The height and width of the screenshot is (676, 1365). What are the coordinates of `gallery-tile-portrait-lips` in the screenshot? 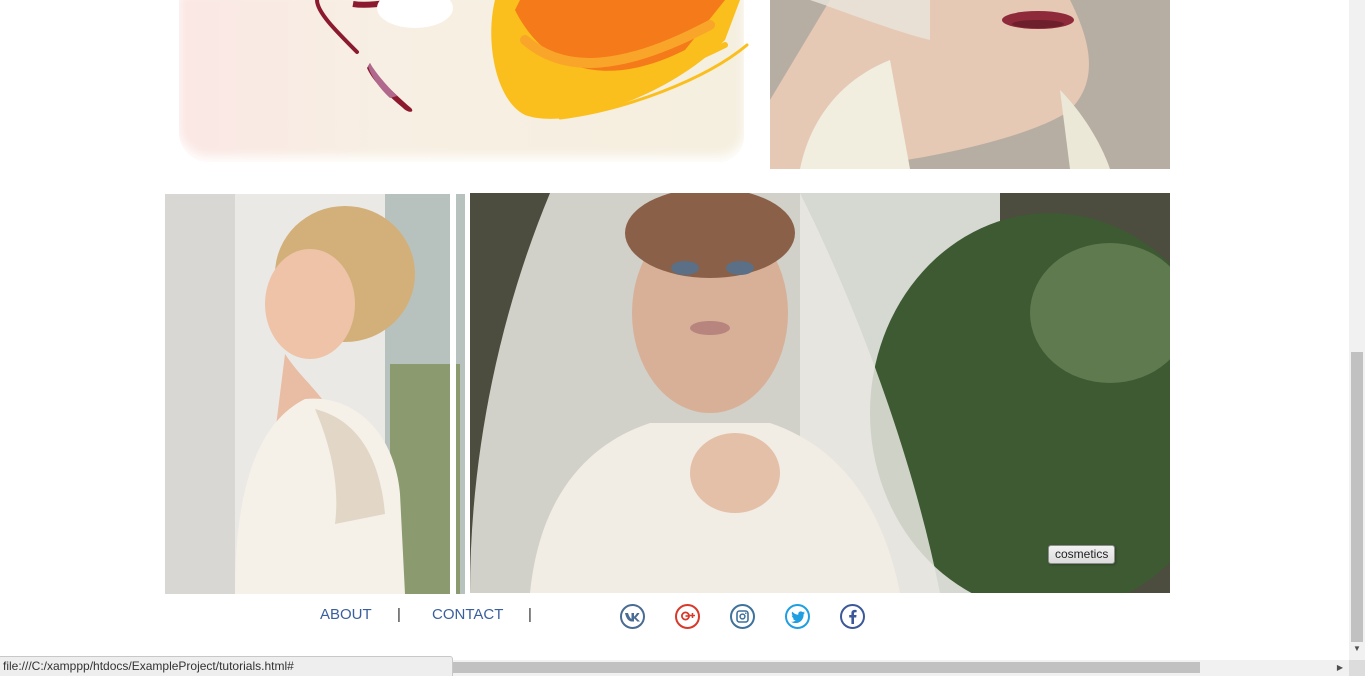 It's located at (970, 84).